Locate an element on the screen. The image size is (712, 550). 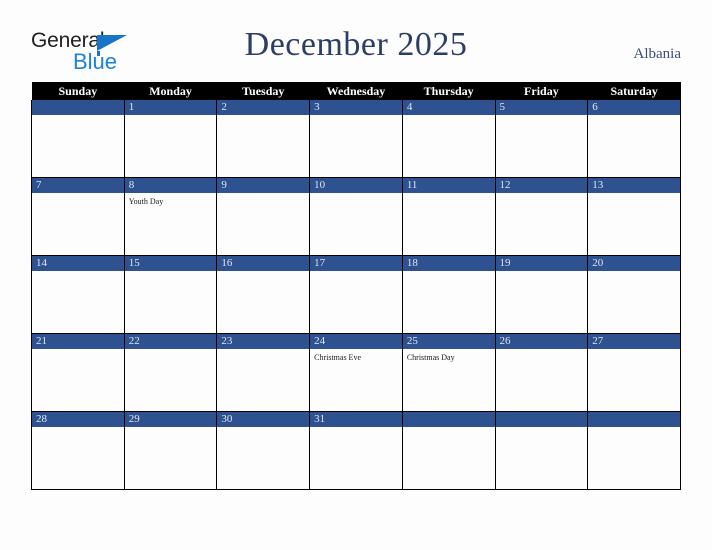
day-number: 31 is located at coordinates (320, 419).